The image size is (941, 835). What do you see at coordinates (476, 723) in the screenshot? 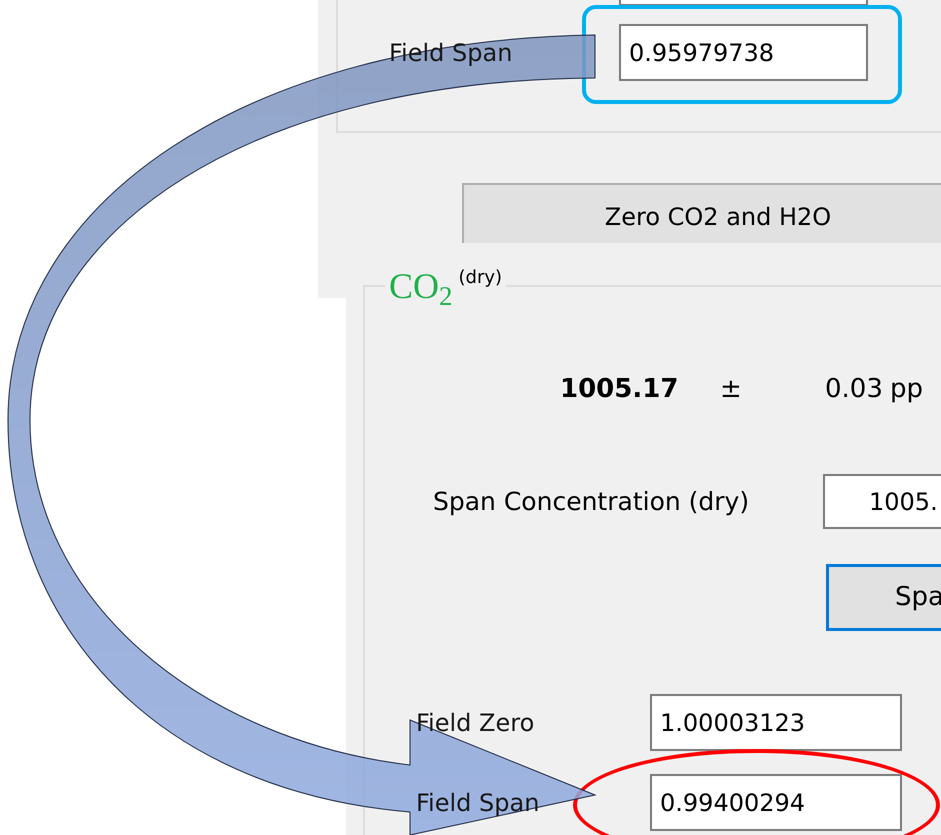
I see `field-label: Field Zero` at bounding box center [476, 723].